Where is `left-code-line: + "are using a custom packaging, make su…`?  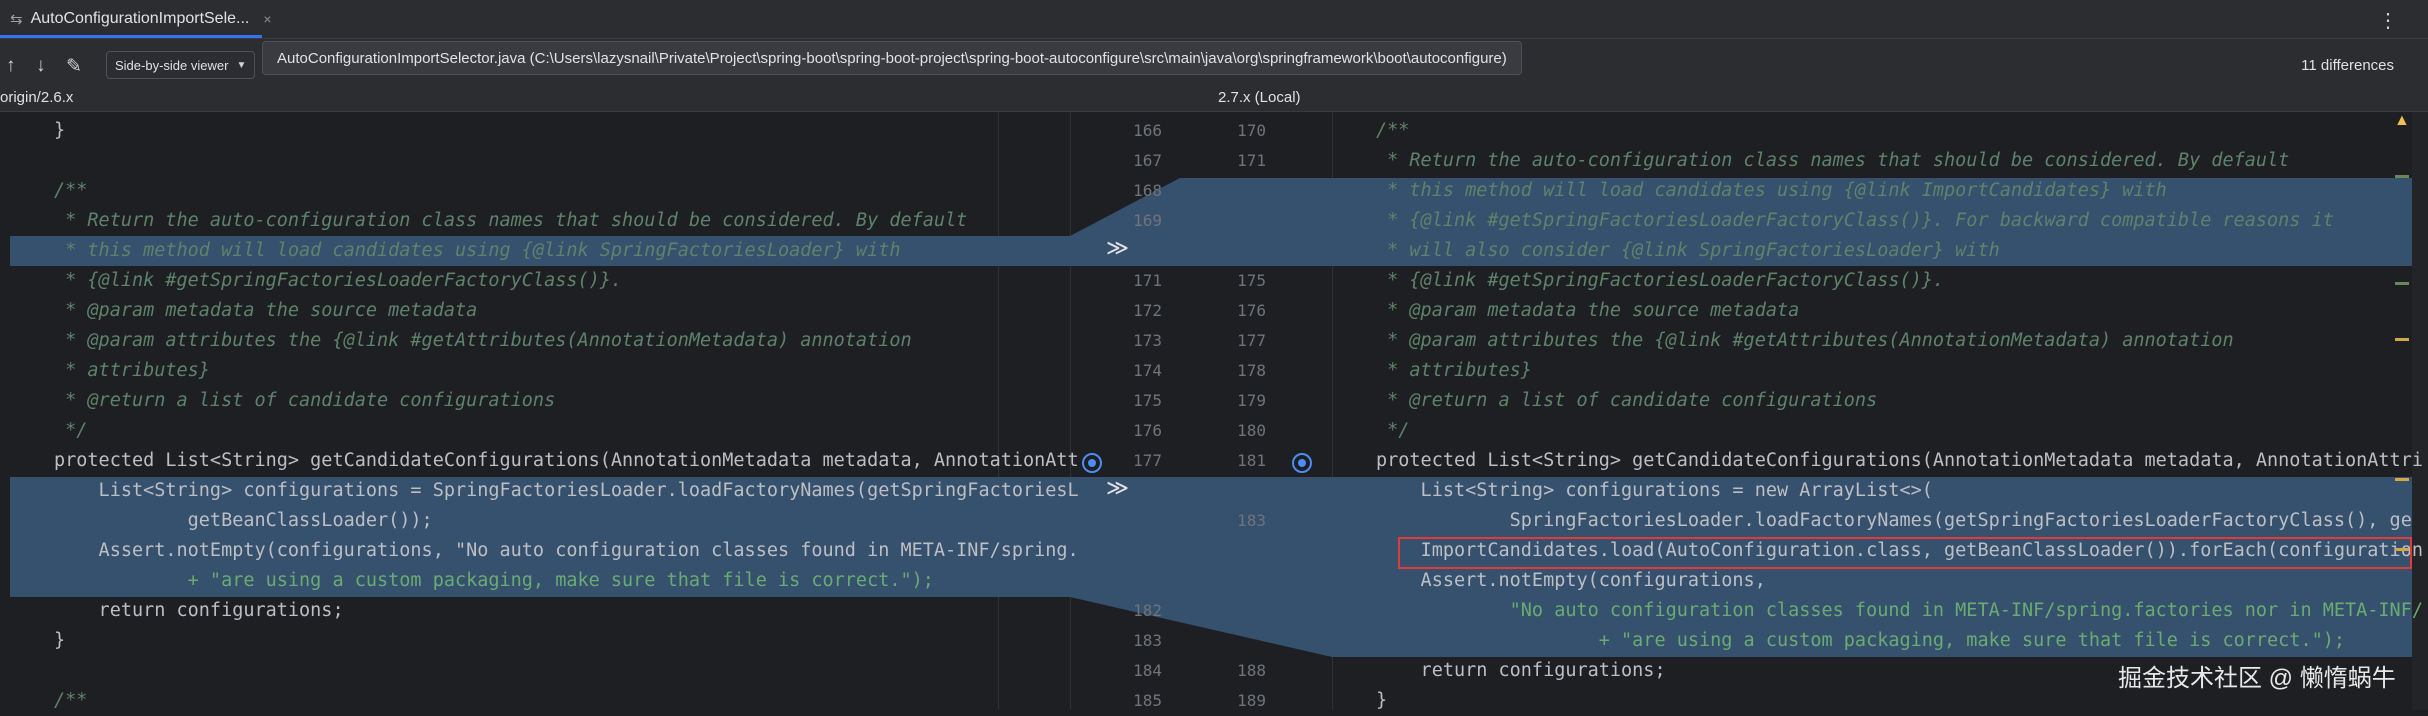 left-code-line: + "are using a custom packaging, make su… is located at coordinates (494, 580).